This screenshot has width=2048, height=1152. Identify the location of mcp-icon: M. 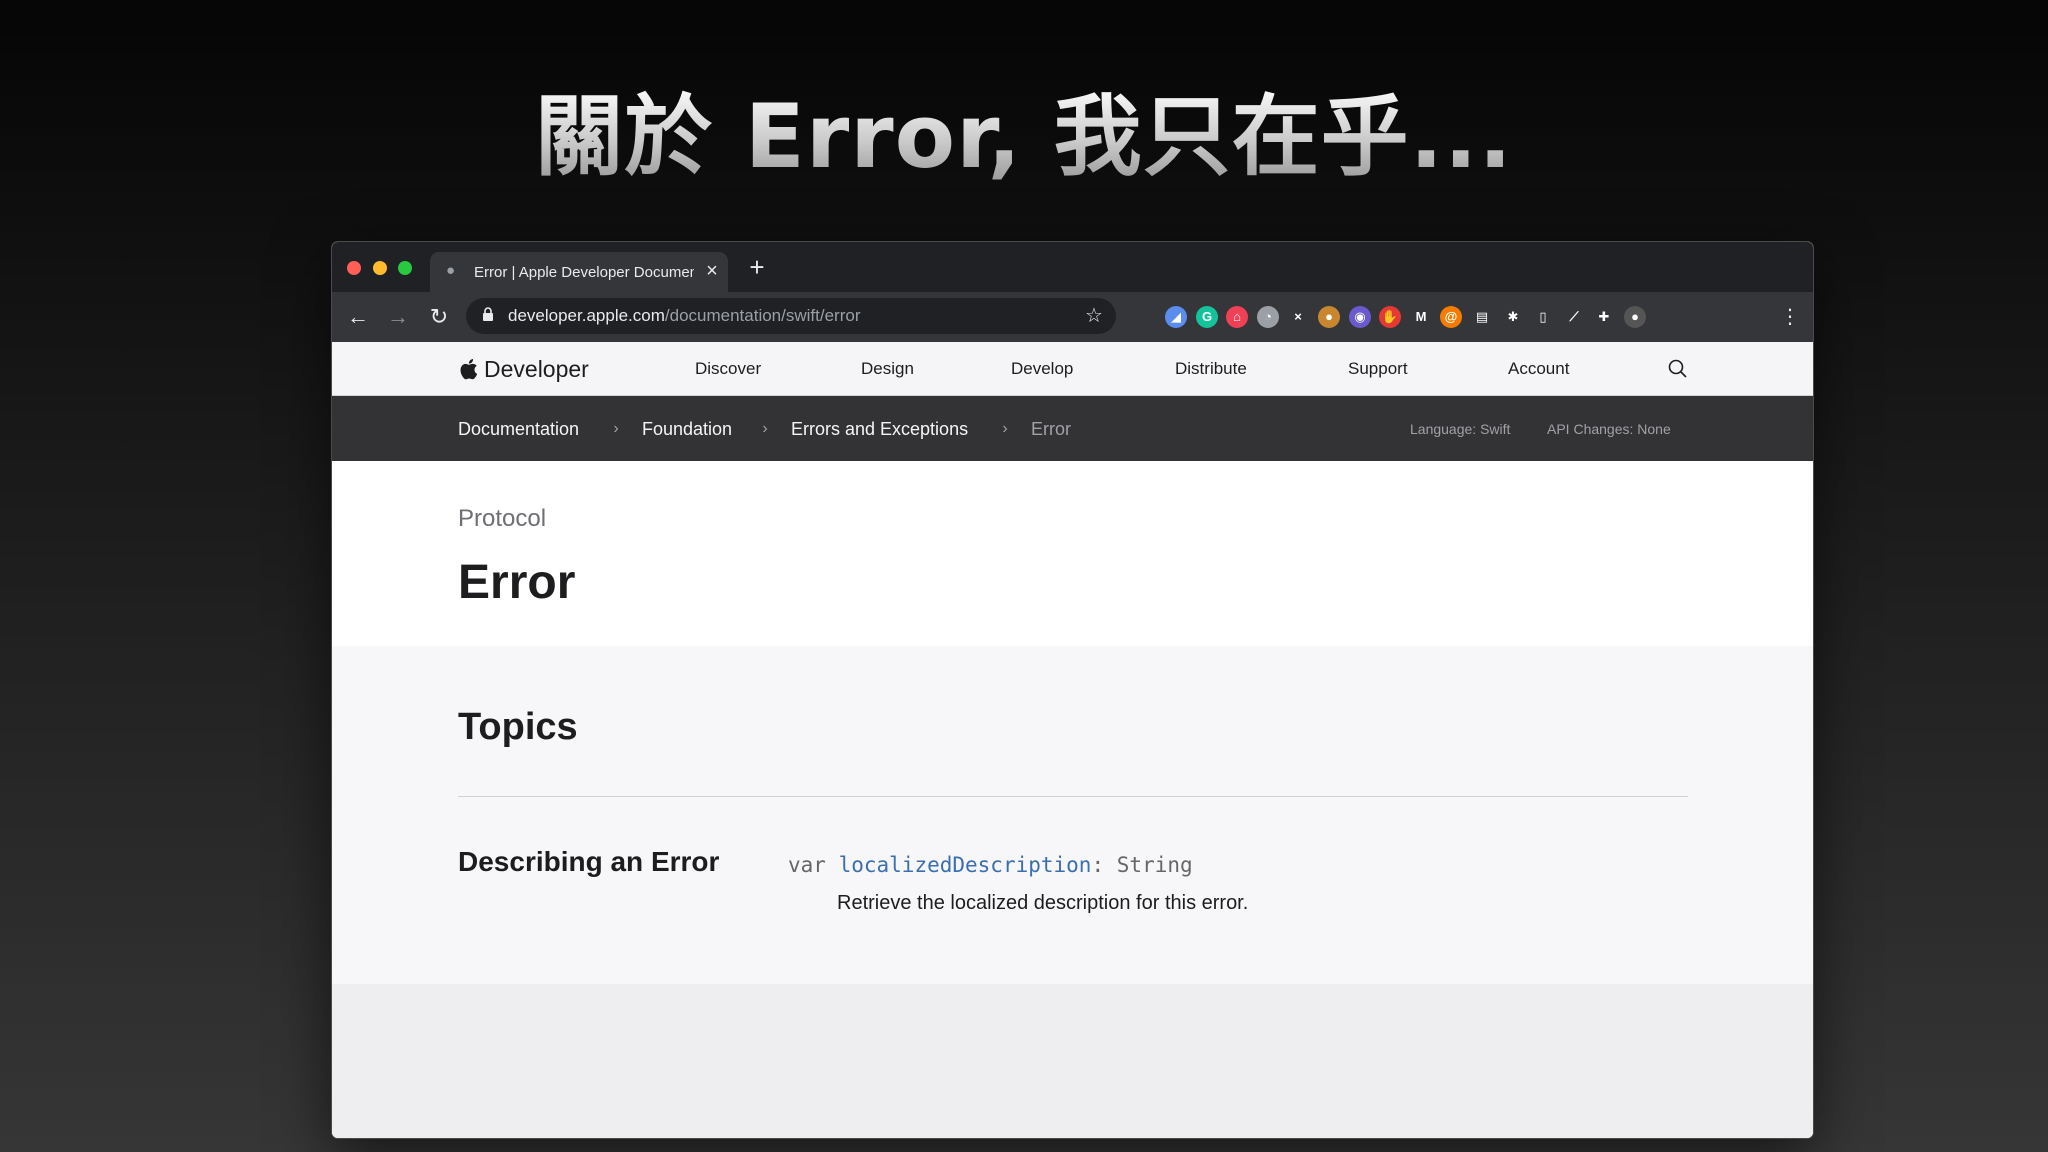
(1421, 317).